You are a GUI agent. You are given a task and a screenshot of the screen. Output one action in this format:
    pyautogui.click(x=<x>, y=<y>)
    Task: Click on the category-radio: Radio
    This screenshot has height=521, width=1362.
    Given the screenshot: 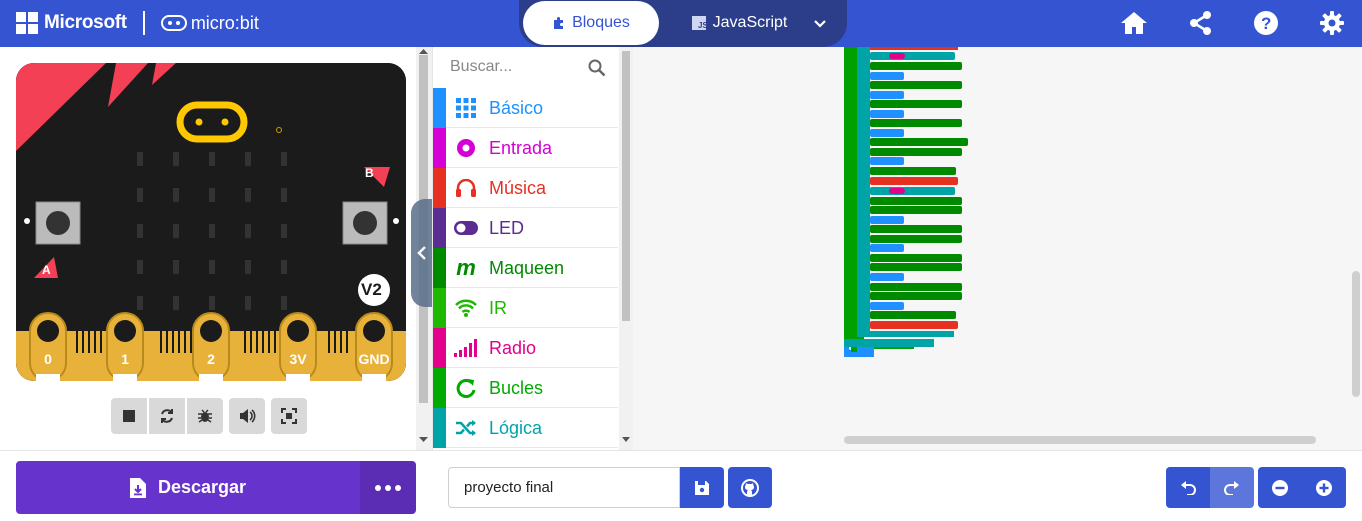 What is the action you would take?
    pyautogui.click(x=525, y=348)
    